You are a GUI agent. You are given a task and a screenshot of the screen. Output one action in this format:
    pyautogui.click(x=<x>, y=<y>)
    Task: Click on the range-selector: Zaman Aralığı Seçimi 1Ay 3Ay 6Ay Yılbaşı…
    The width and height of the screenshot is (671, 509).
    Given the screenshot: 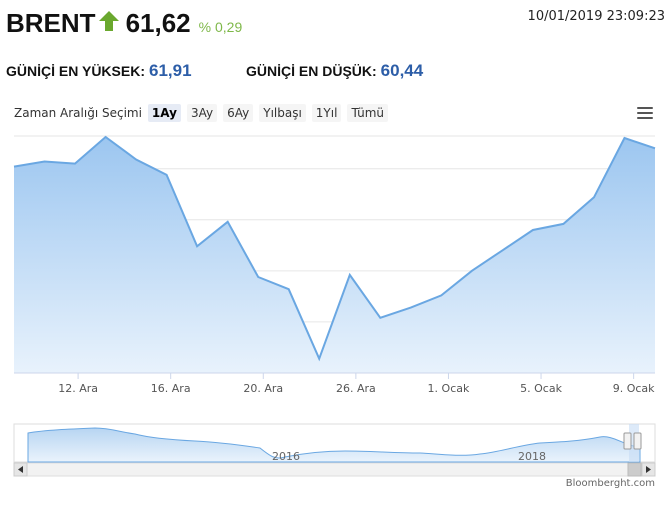 What is the action you would take?
    pyautogui.click(x=204, y=113)
    